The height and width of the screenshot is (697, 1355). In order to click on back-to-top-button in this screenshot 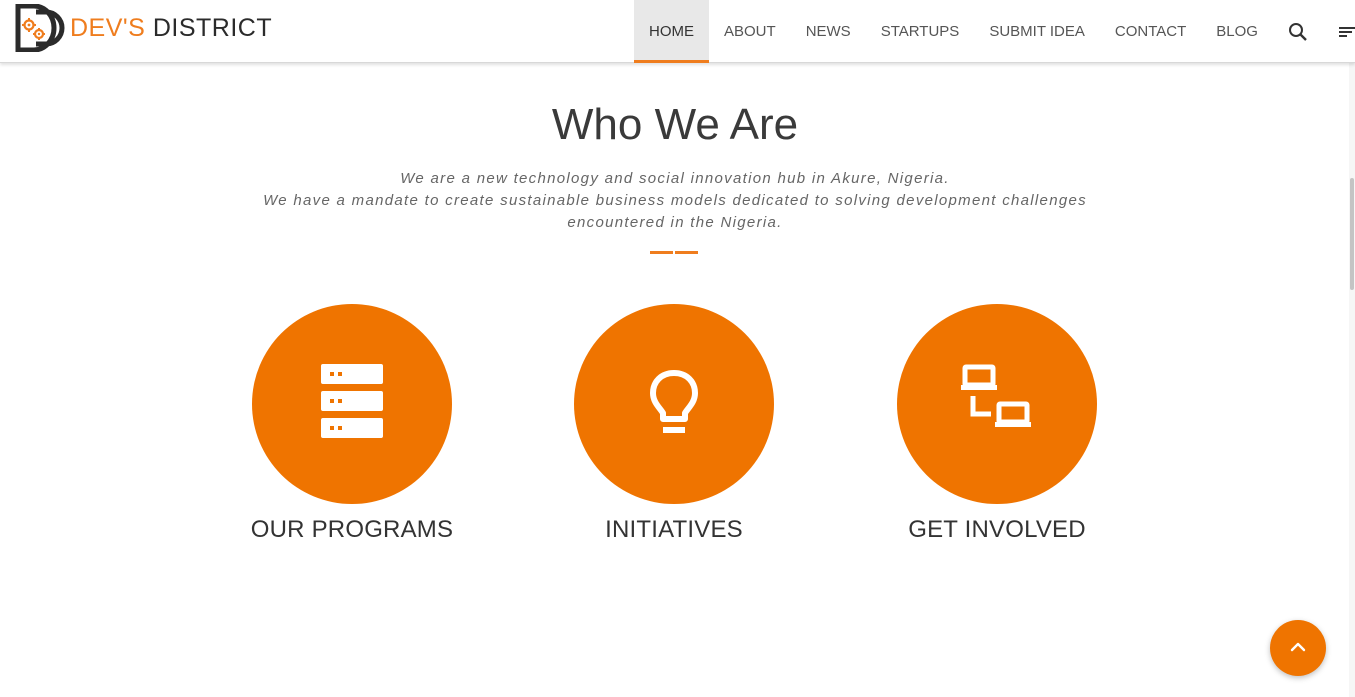, I will do `click(1298, 648)`.